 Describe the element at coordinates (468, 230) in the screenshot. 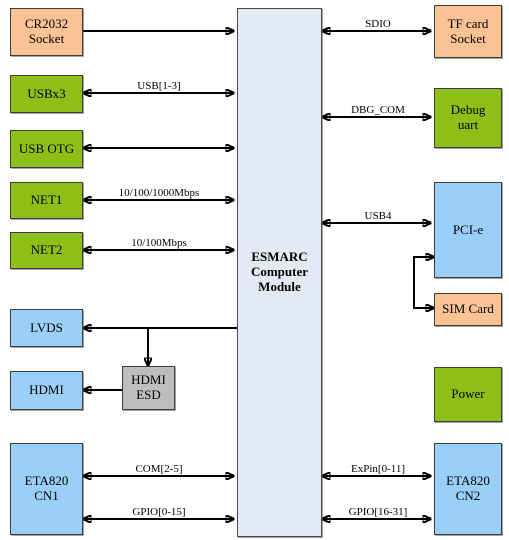

I see `block-pci-e: PCI-e` at that location.